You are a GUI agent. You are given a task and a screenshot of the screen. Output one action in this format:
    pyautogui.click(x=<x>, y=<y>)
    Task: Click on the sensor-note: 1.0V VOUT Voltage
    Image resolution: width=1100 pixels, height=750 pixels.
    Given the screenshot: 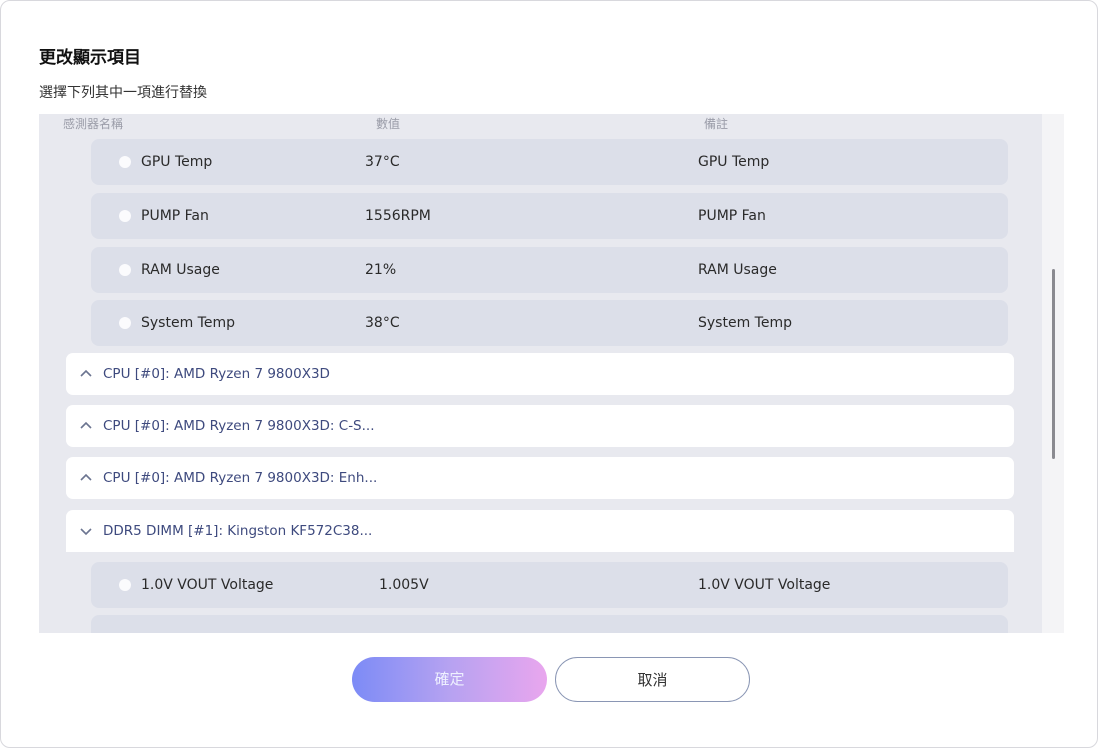 What is the action you would take?
    pyautogui.click(x=764, y=585)
    